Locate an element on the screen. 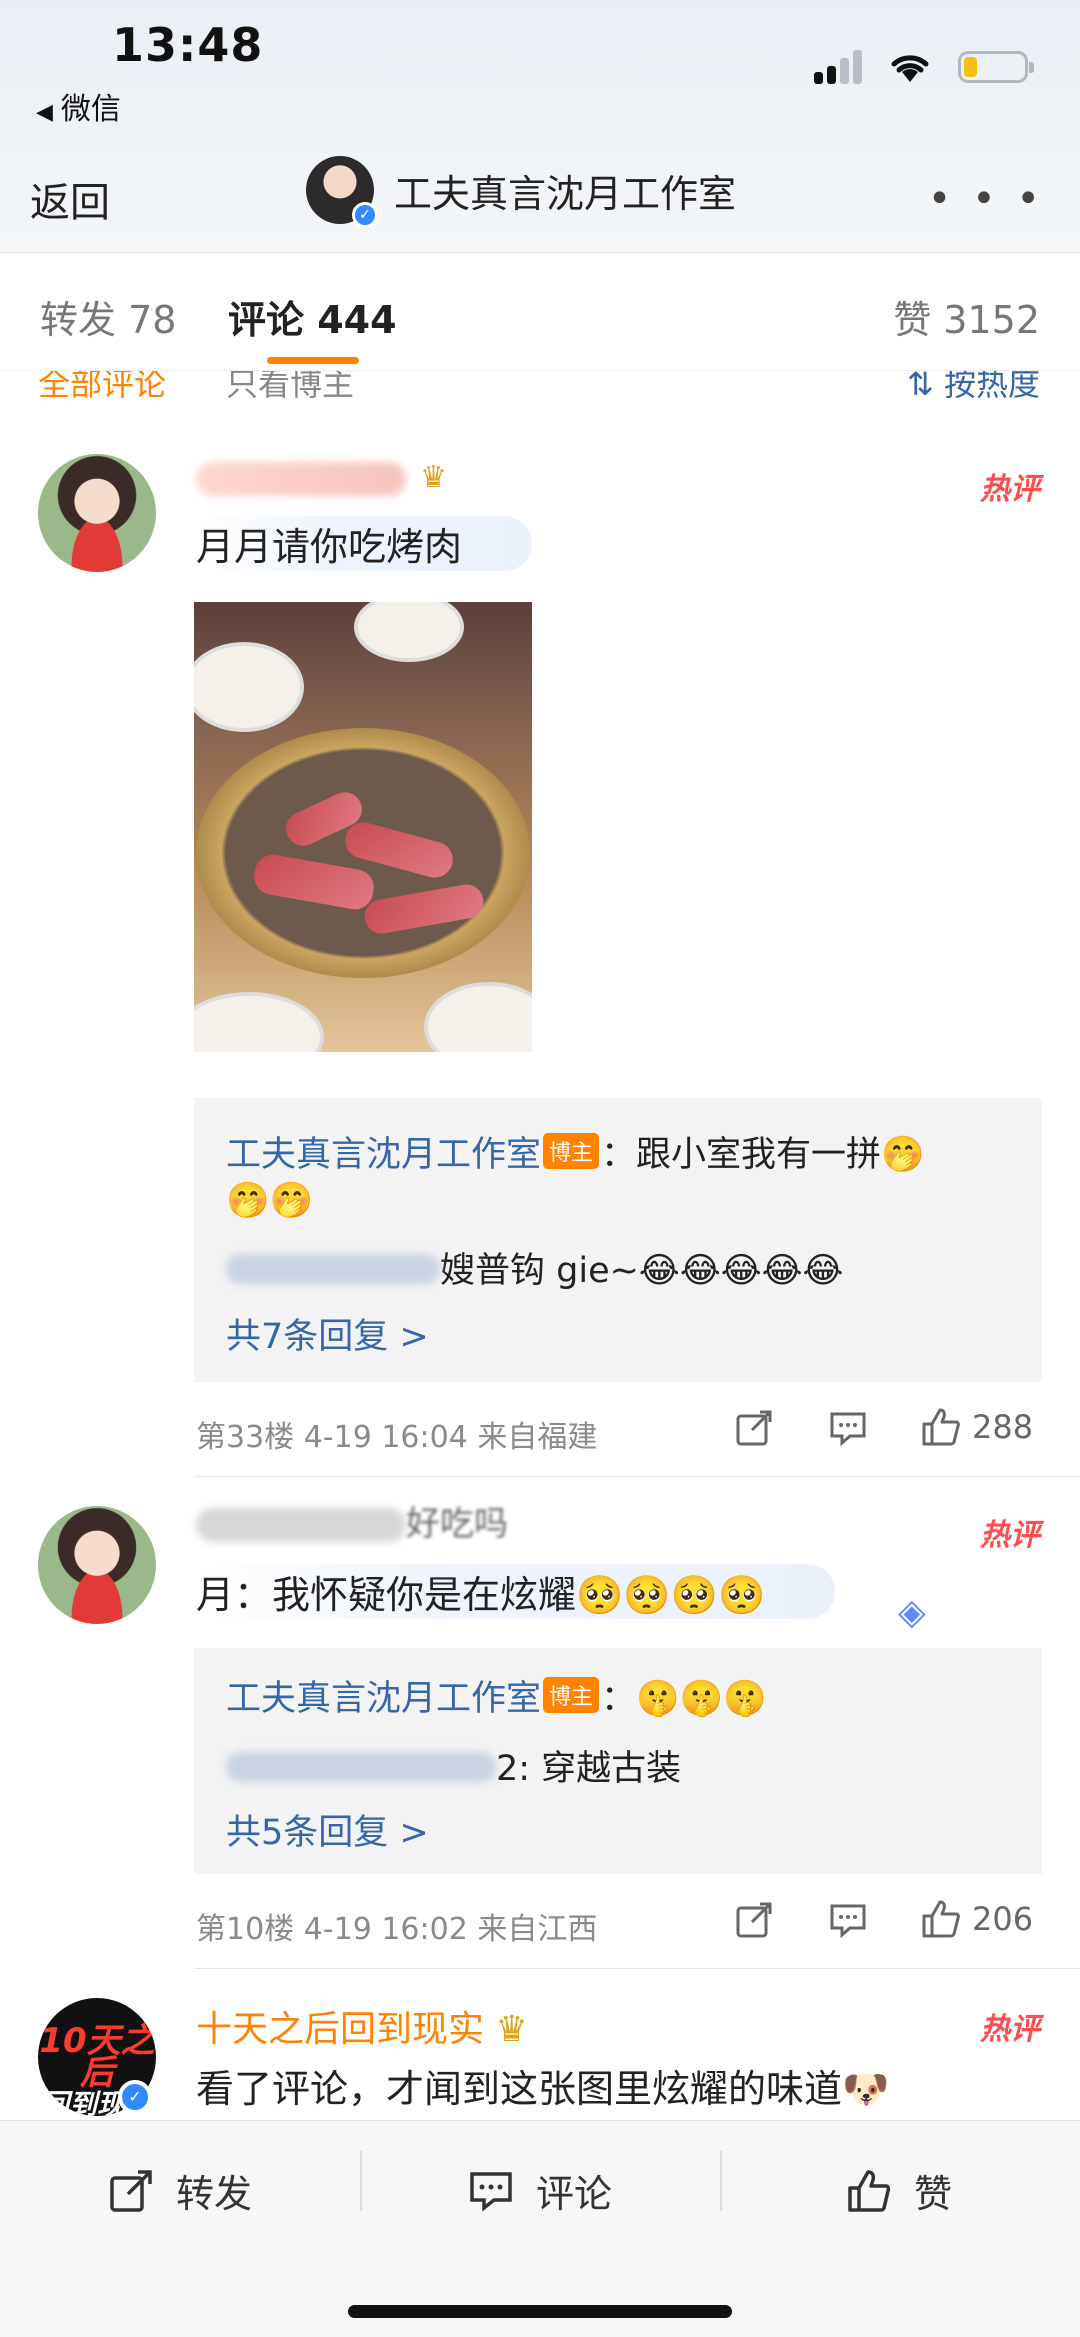 Image resolution: width=1080 pixels, height=2337 pixels. reply-text: 嫂普钩 gie~😂😂😂😂😂 is located at coordinates (642, 1271).